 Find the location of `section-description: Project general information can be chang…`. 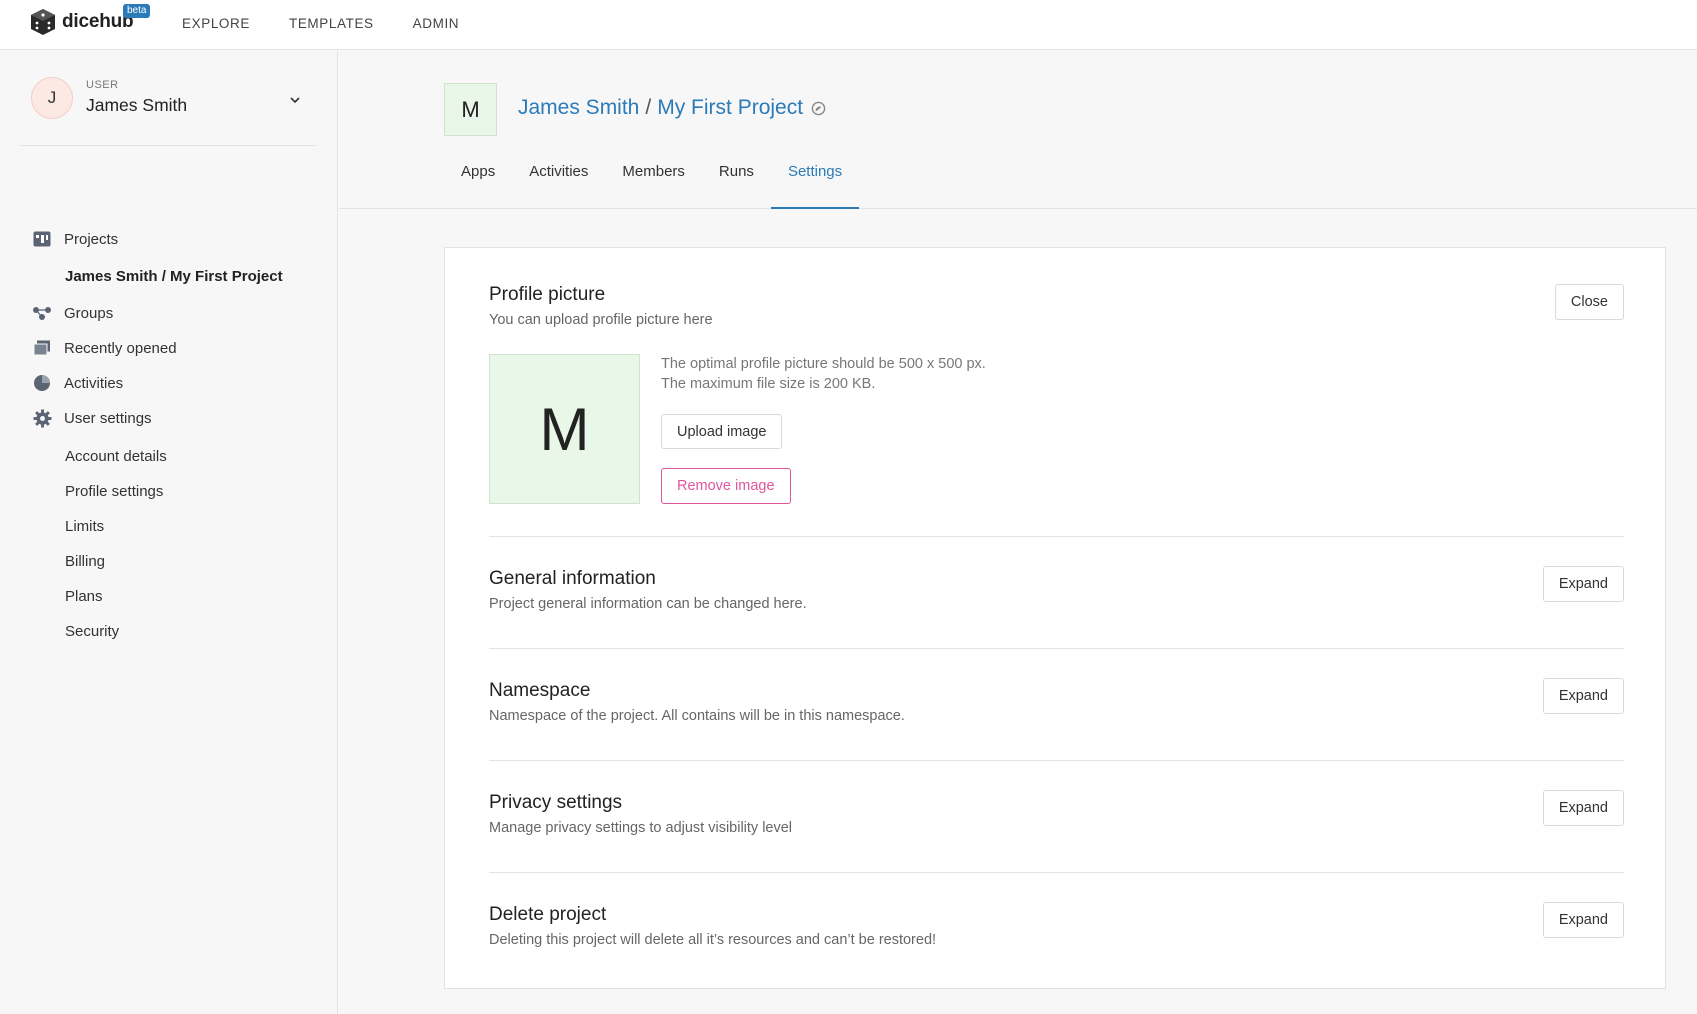

section-description: Project general information can be chang… is located at coordinates (648, 604).